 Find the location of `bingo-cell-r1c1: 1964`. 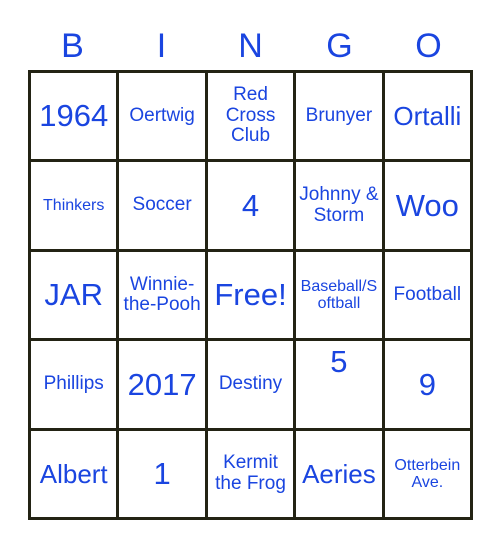

bingo-cell-r1c1: 1964 is located at coordinates (75, 118).